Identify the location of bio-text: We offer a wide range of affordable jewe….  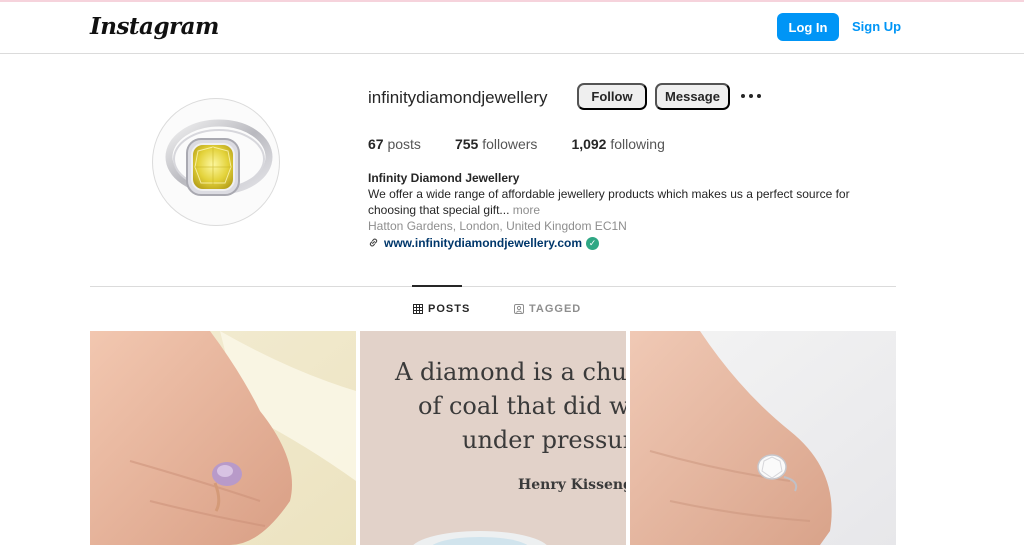
(609, 202).